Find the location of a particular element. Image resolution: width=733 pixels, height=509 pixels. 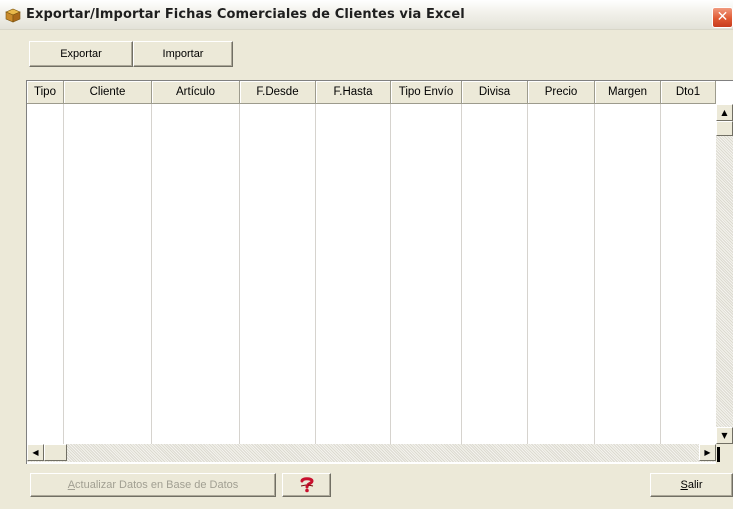

scroll-left-button: ◀ is located at coordinates (35, 452).